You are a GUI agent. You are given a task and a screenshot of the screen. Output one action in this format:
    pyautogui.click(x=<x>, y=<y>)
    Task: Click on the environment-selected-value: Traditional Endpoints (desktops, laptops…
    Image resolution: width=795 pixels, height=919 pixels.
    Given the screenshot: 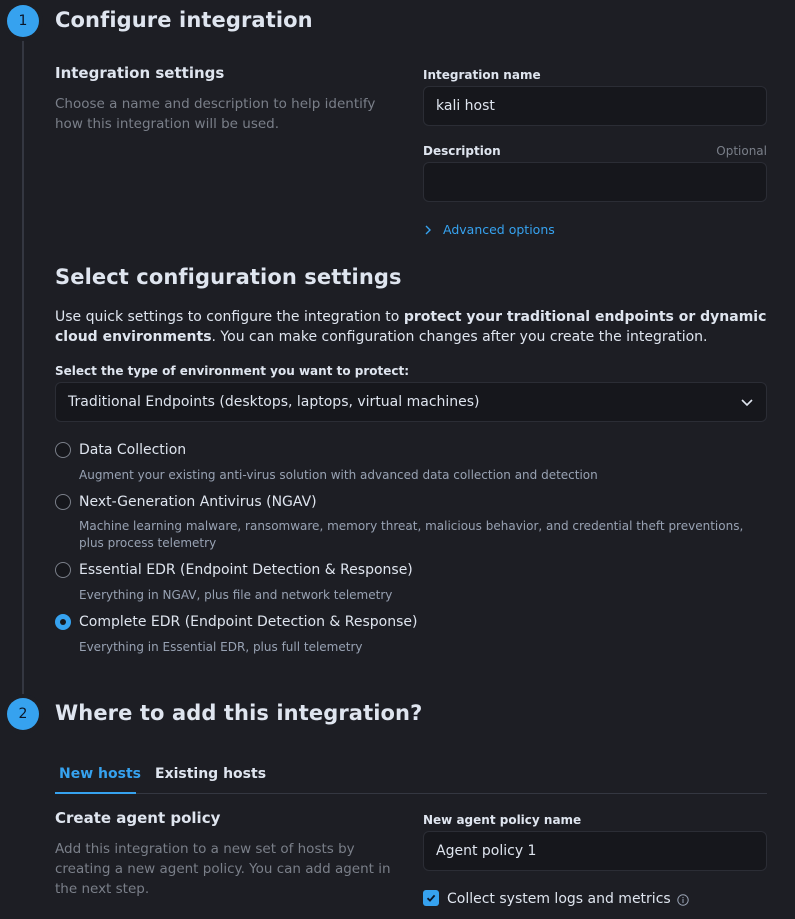 What is the action you would take?
    pyautogui.click(x=274, y=402)
    